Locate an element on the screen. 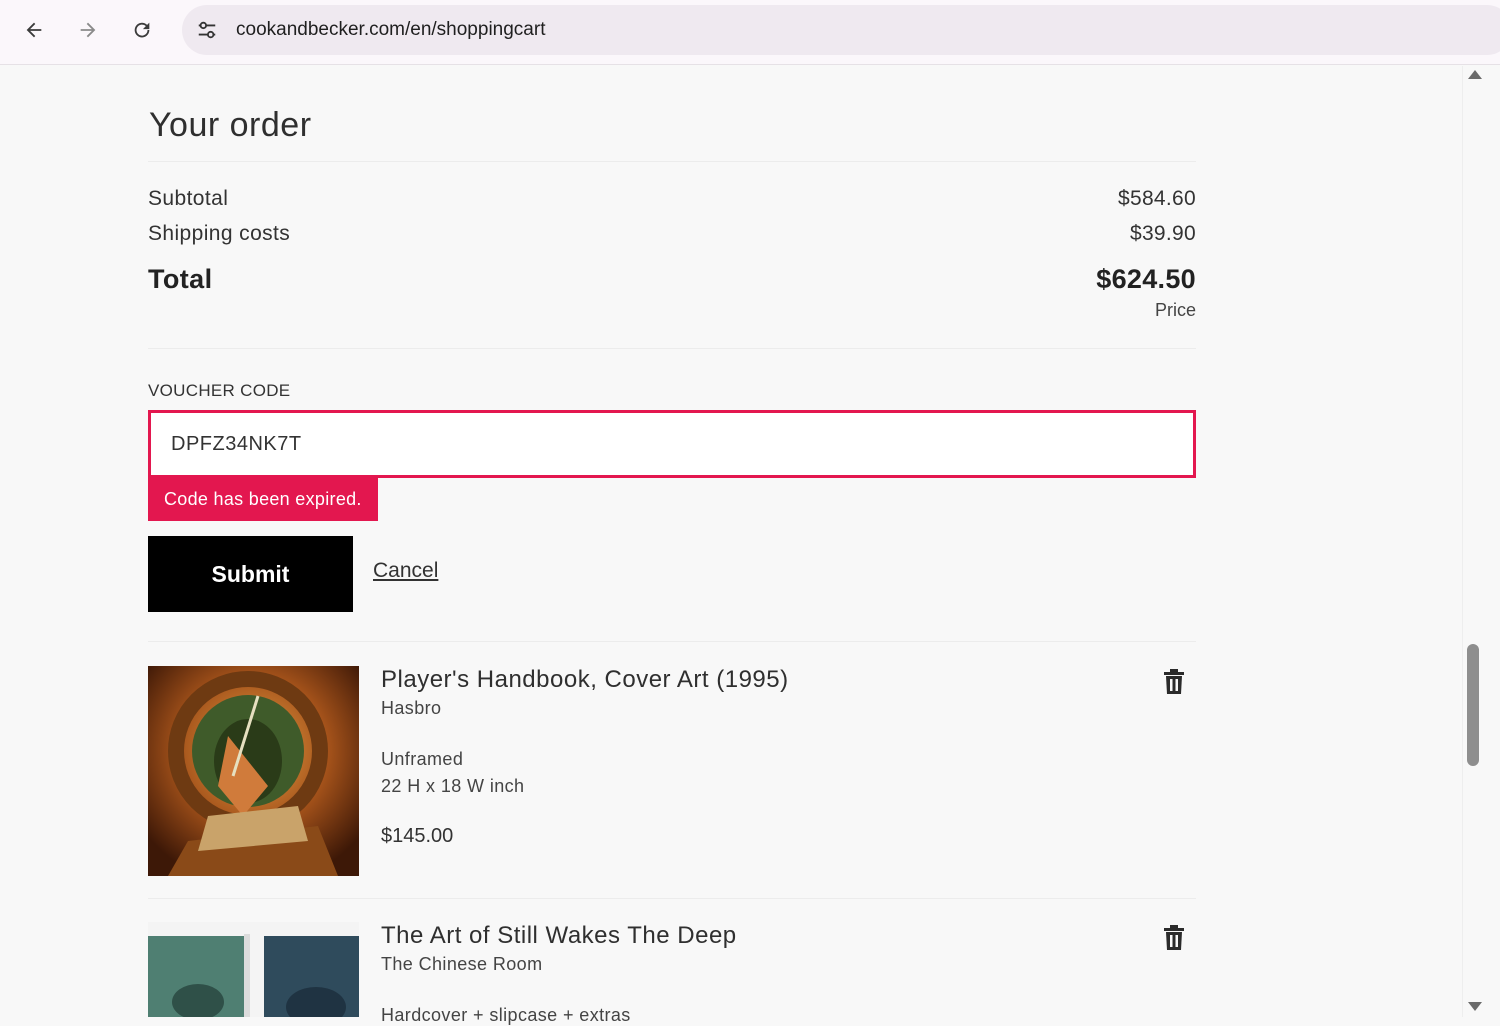 The height and width of the screenshot is (1026, 1500). cancel-link: Cancel is located at coordinates (405, 571).